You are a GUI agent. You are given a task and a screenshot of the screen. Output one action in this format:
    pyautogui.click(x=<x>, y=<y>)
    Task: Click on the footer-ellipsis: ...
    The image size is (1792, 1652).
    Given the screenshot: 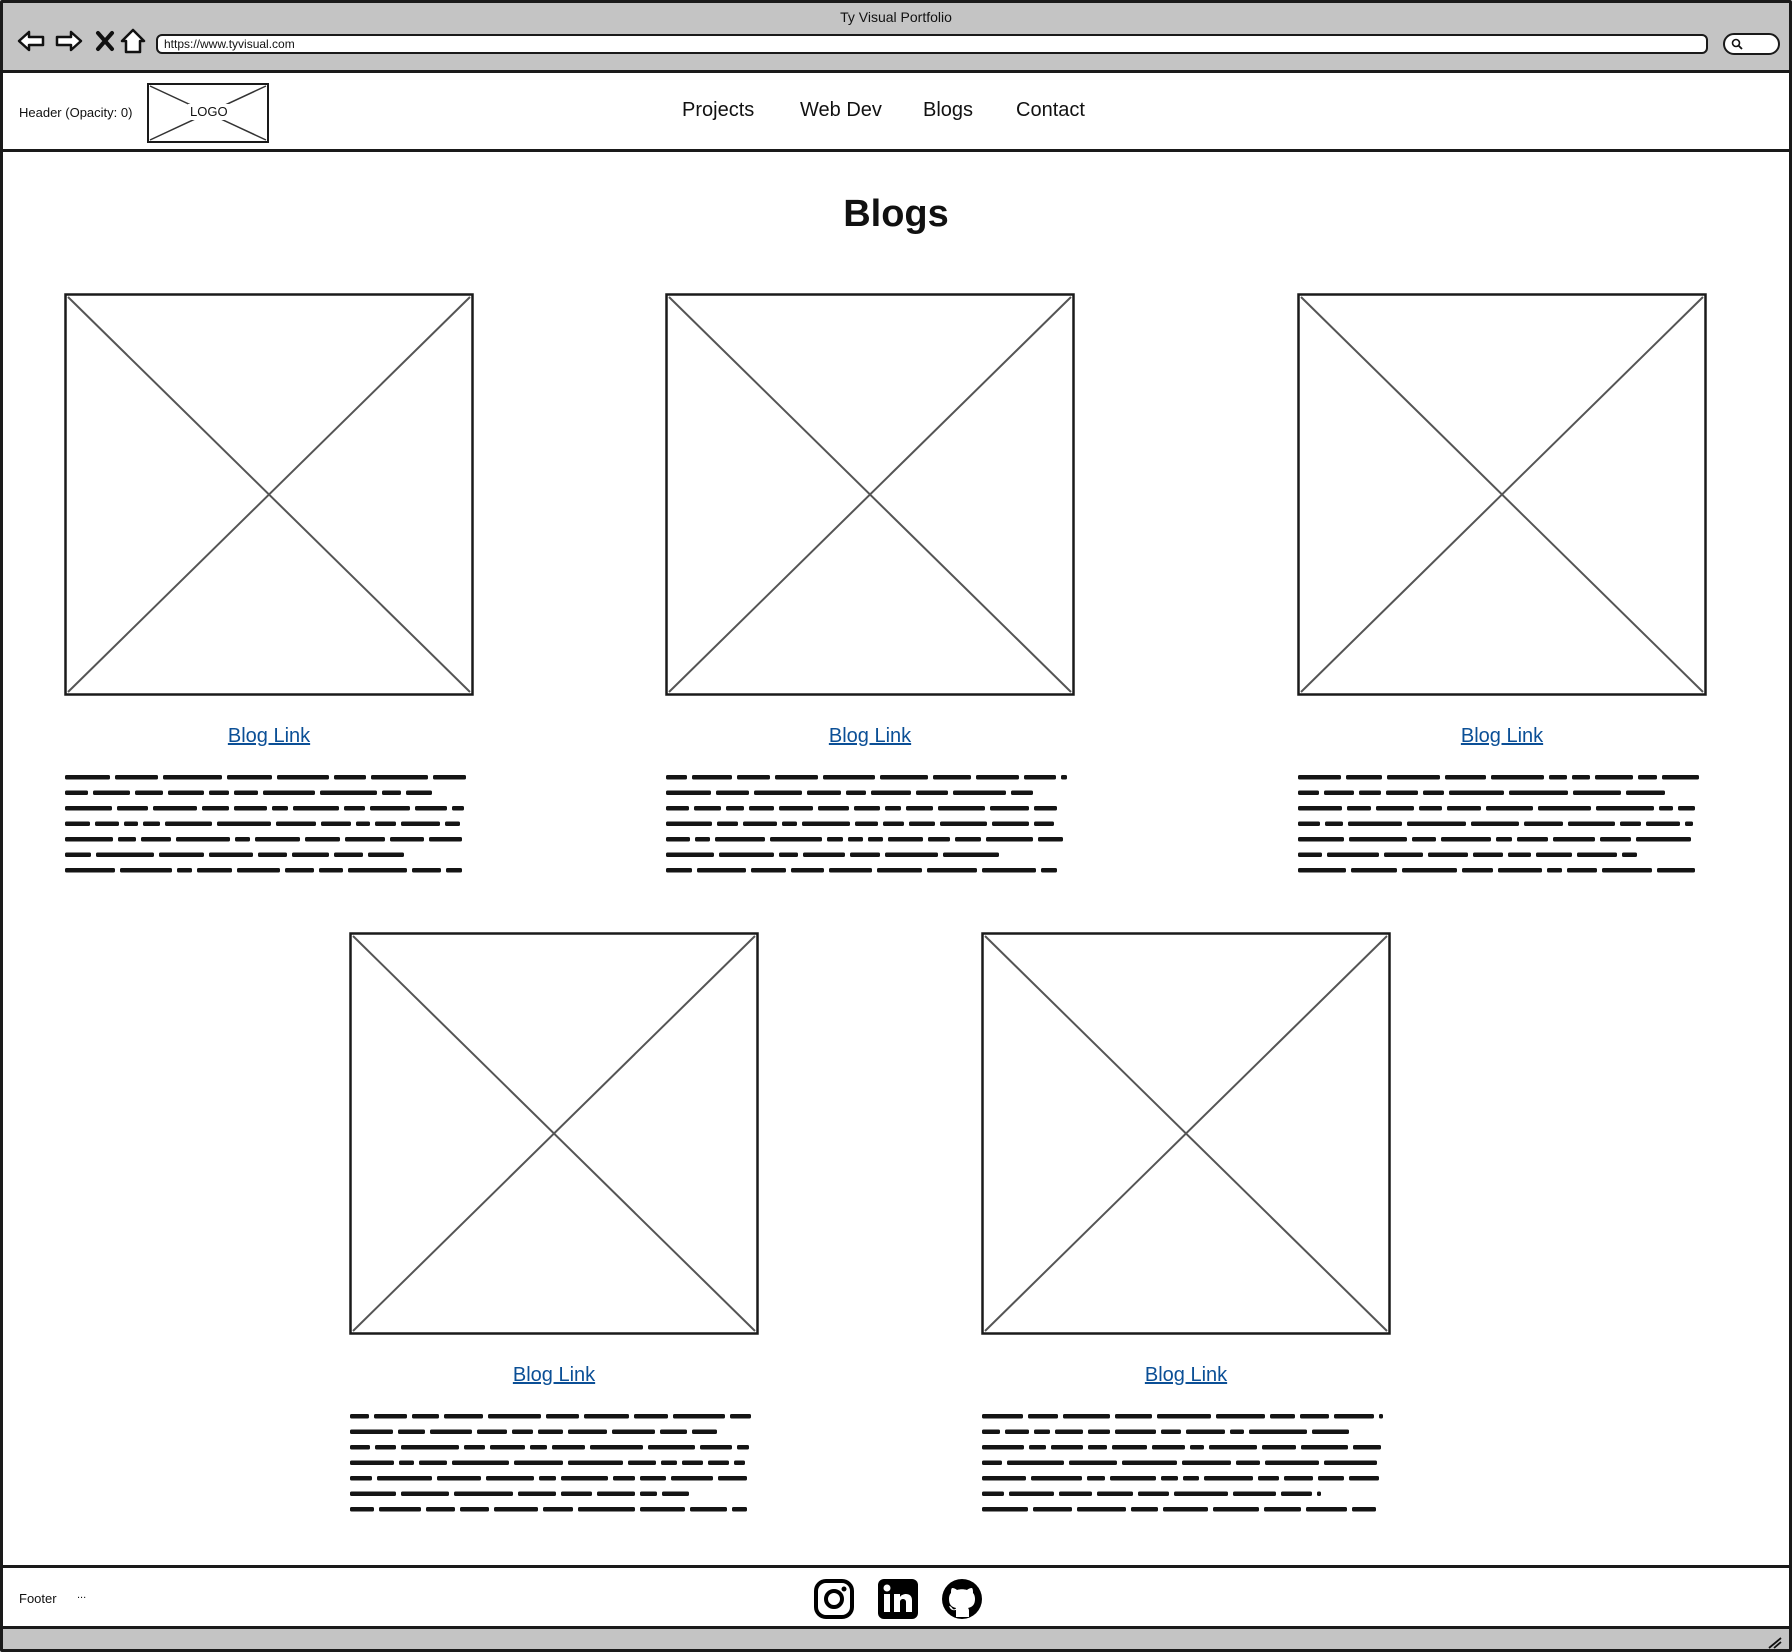 What is the action you would take?
    pyautogui.click(x=82, y=1595)
    